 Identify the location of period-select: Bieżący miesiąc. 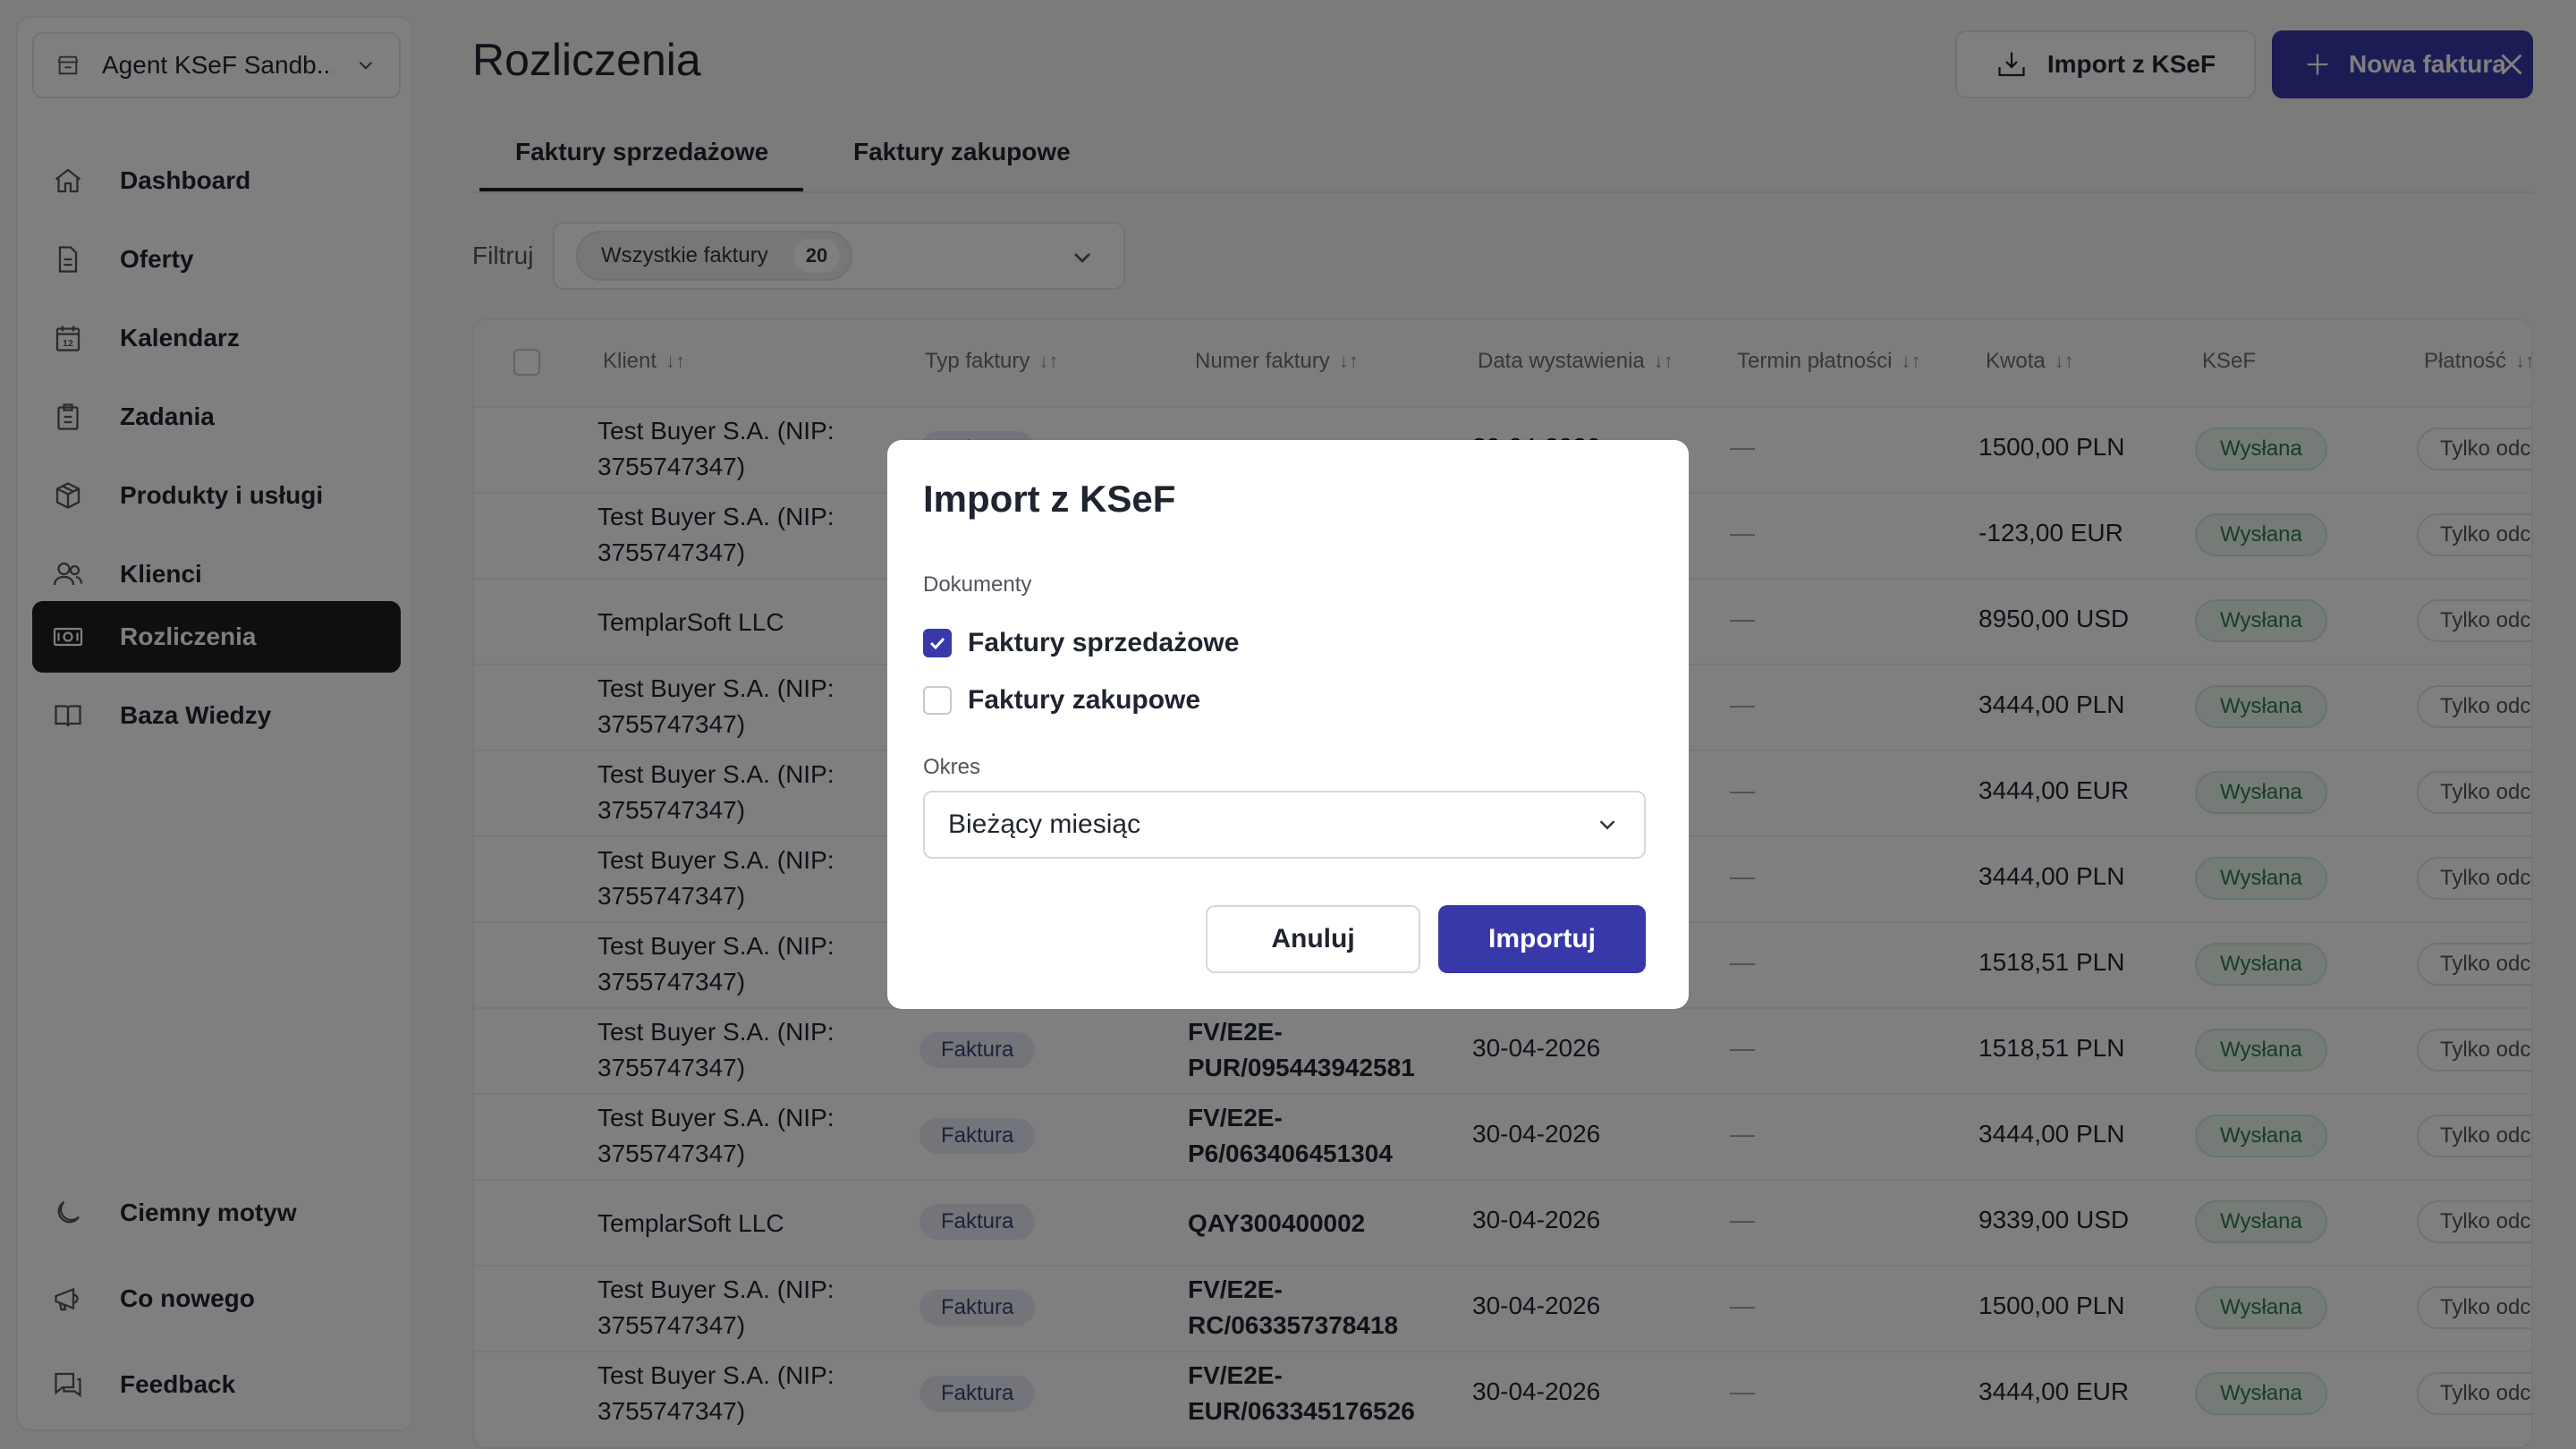
(1284, 825).